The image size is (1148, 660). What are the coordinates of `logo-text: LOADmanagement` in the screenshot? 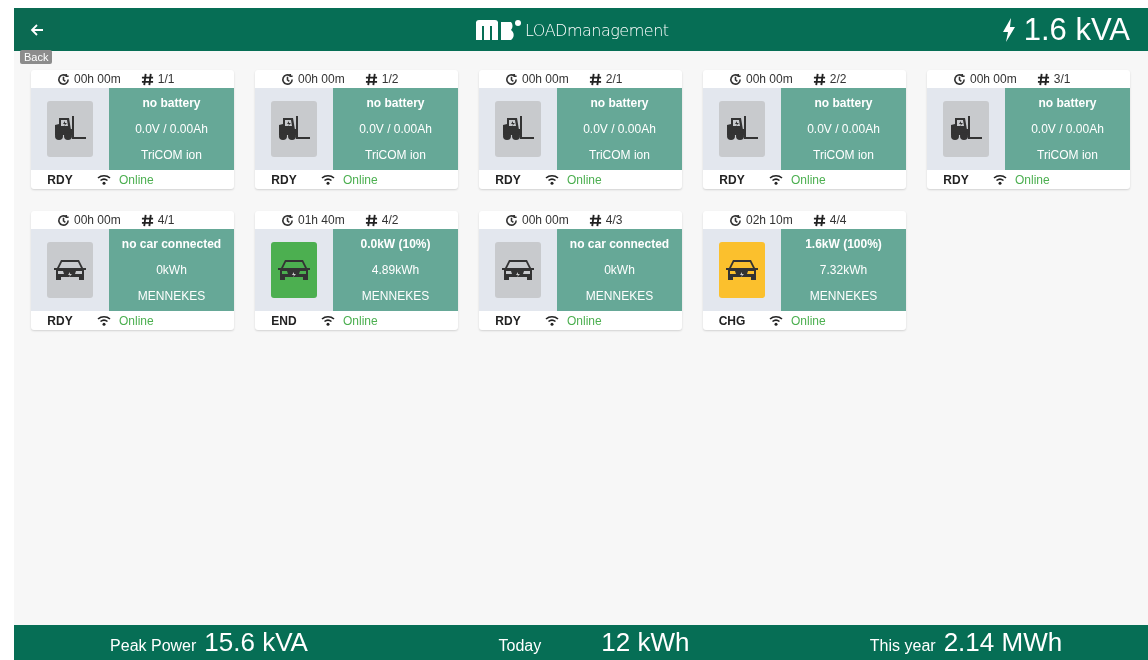 It's located at (597, 30).